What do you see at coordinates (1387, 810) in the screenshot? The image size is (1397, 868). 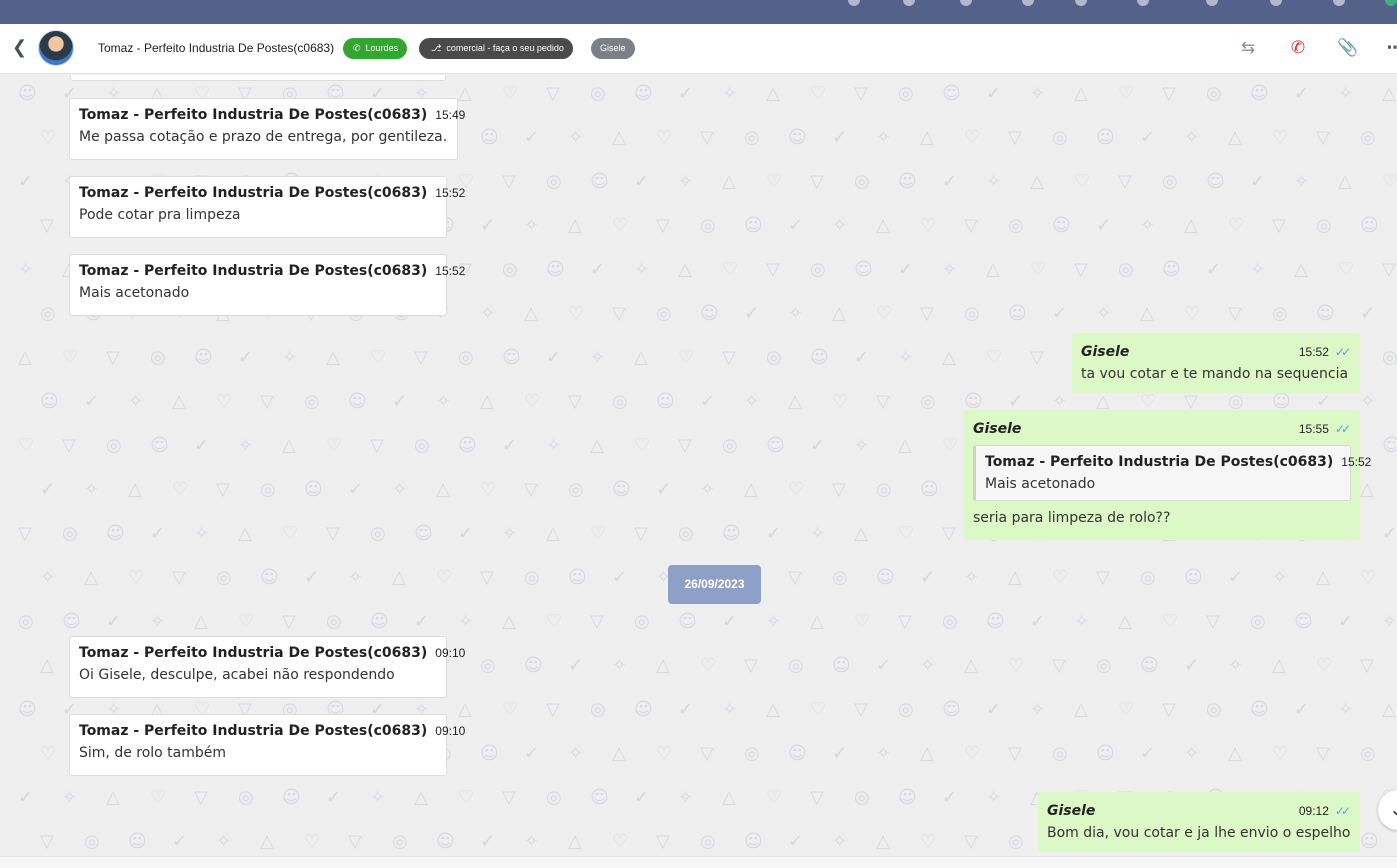 I see `scroll-down-icon: ⌄` at bounding box center [1387, 810].